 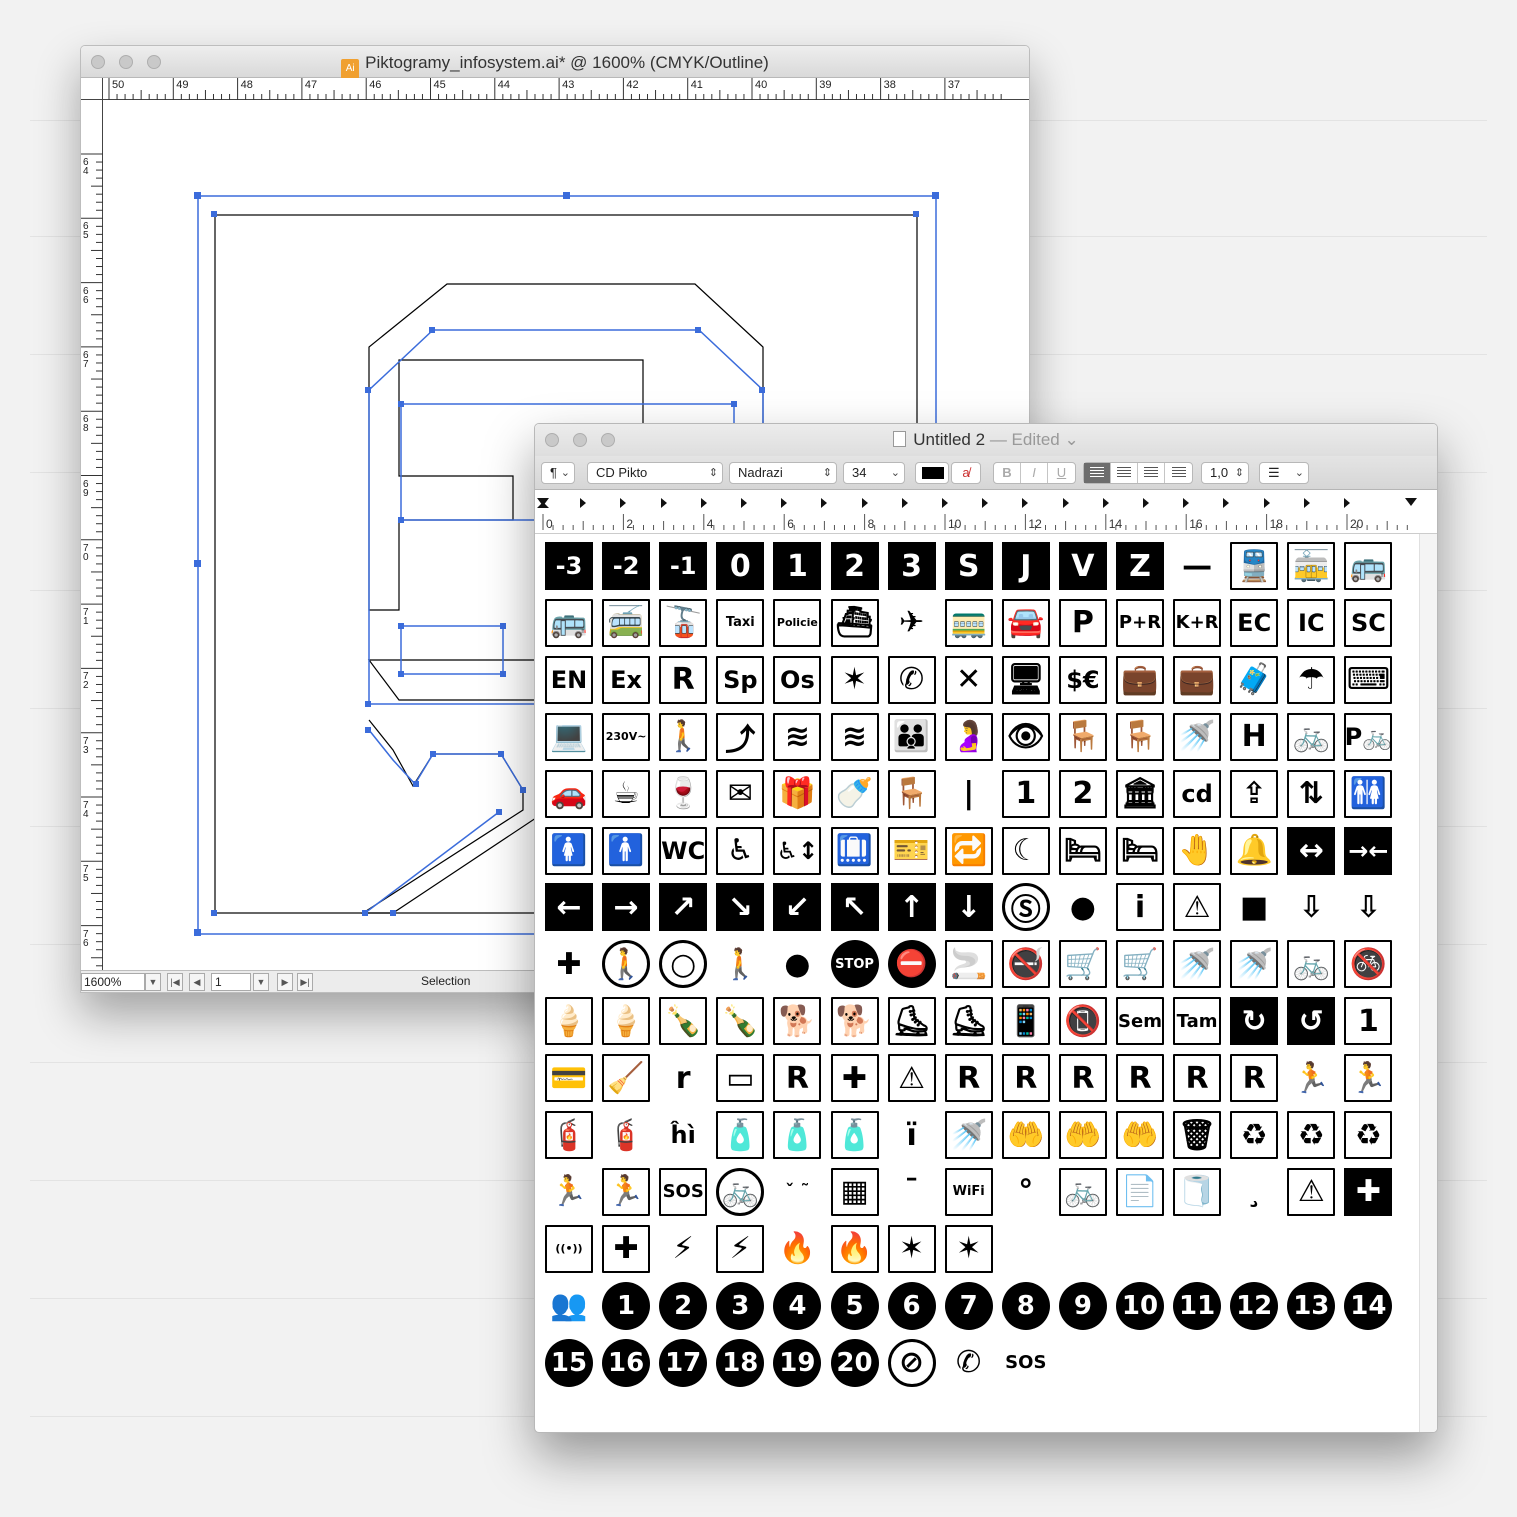 What do you see at coordinates (1197, 907) in the screenshot?
I see `pictogram-glyph: ⚠` at bounding box center [1197, 907].